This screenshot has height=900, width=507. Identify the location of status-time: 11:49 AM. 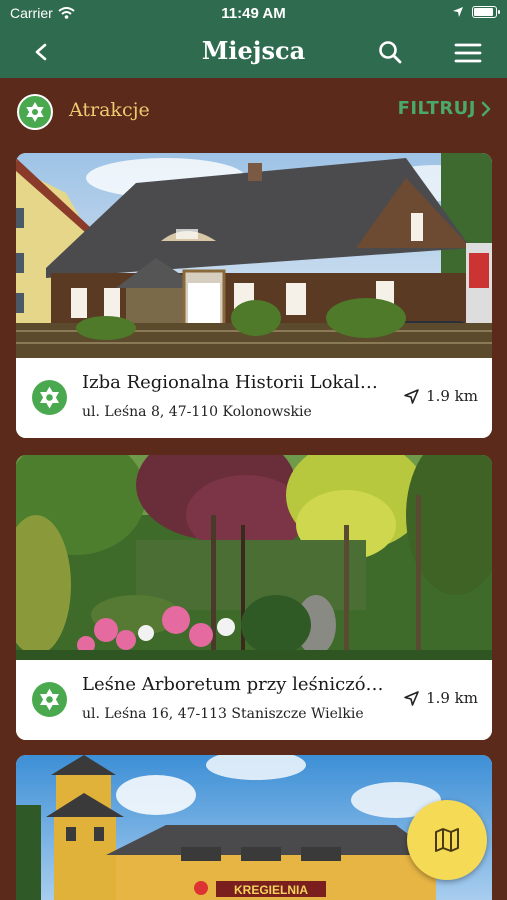
(253, 13).